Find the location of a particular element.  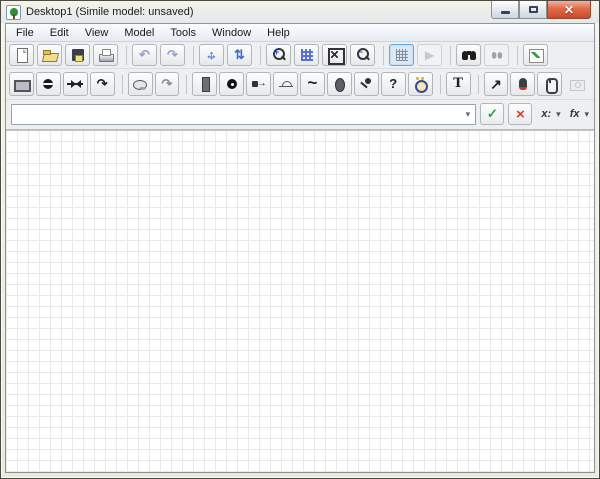

pointer-tool-button: ↗ is located at coordinates (496, 84).